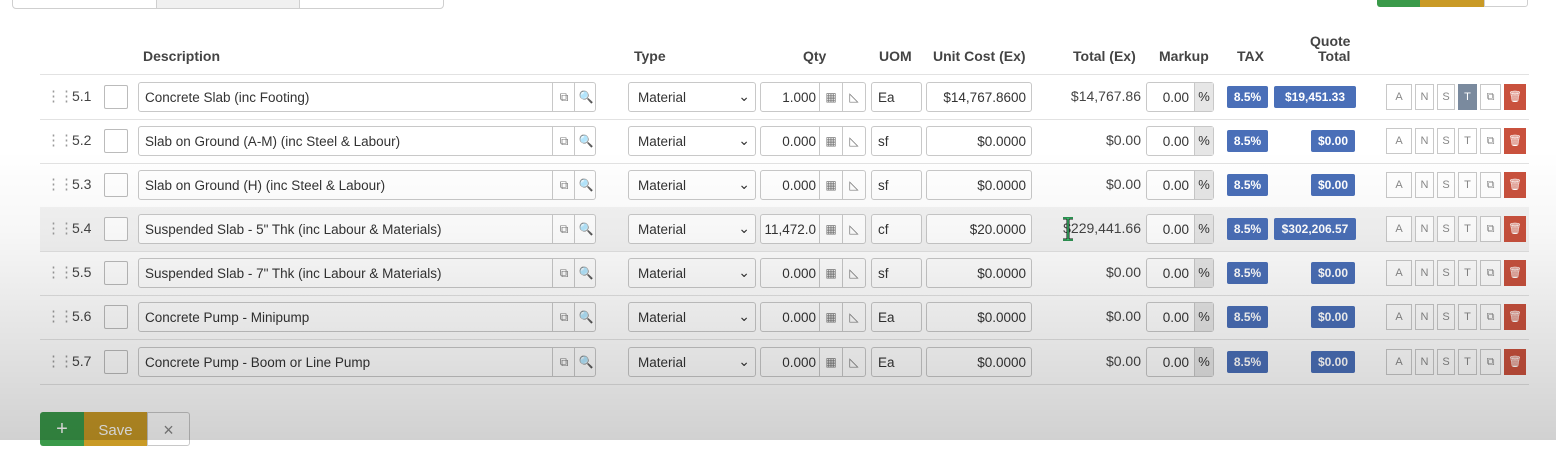 This screenshot has height=450, width=1556. I want to click on description-input: Concrete Pump - Minipump ⧉ 🔍, so click(367, 317).